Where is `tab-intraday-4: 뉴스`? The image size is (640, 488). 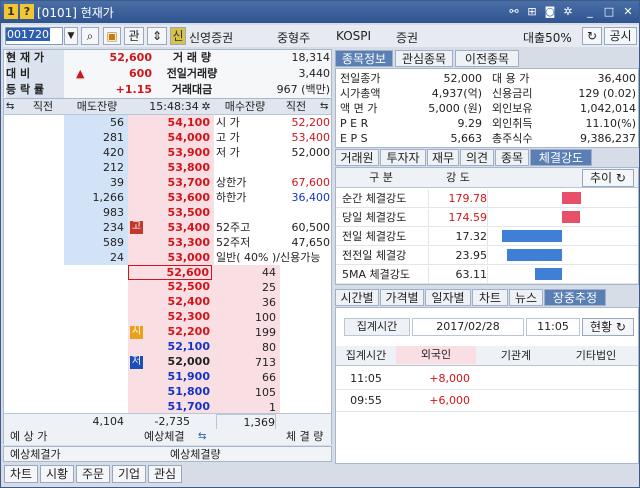
tab-intraday-4: 뉴스 is located at coordinates (526, 297).